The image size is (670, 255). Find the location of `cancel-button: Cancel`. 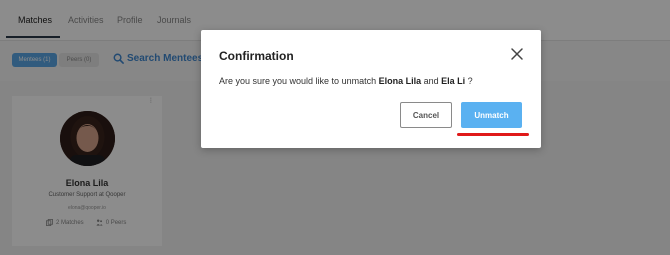

cancel-button: Cancel is located at coordinates (426, 115).